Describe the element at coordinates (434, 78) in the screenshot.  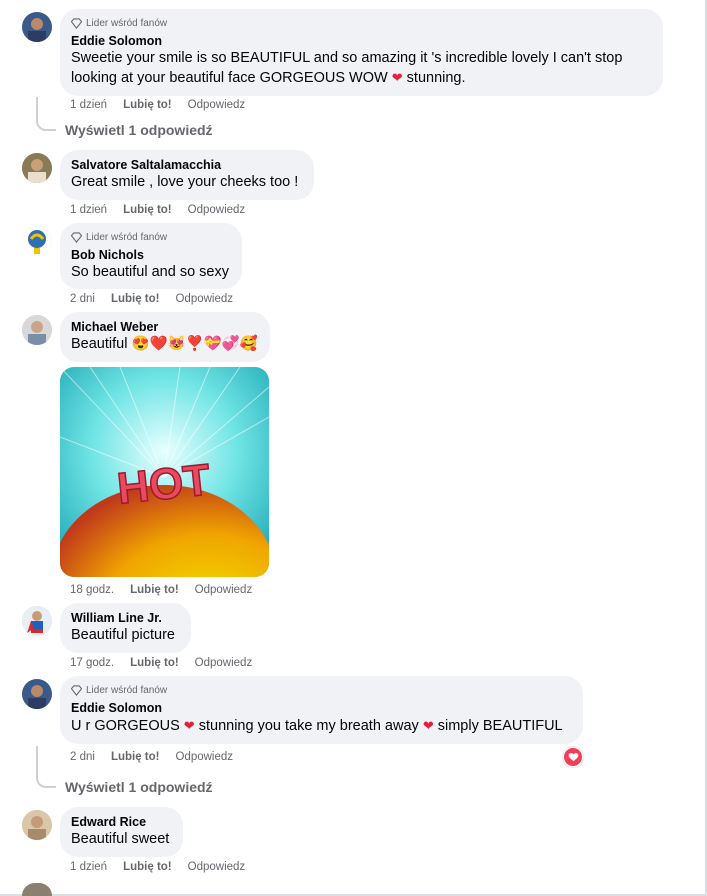
I see `comment-text-line: stunning.` at that location.